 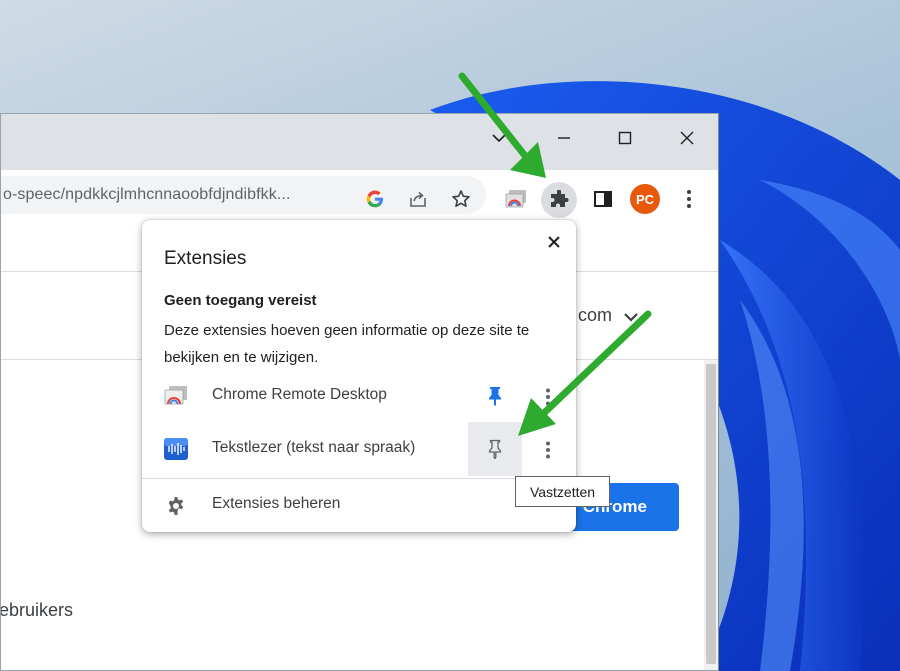 I want to click on maximize-button, so click(x=625, y=138).